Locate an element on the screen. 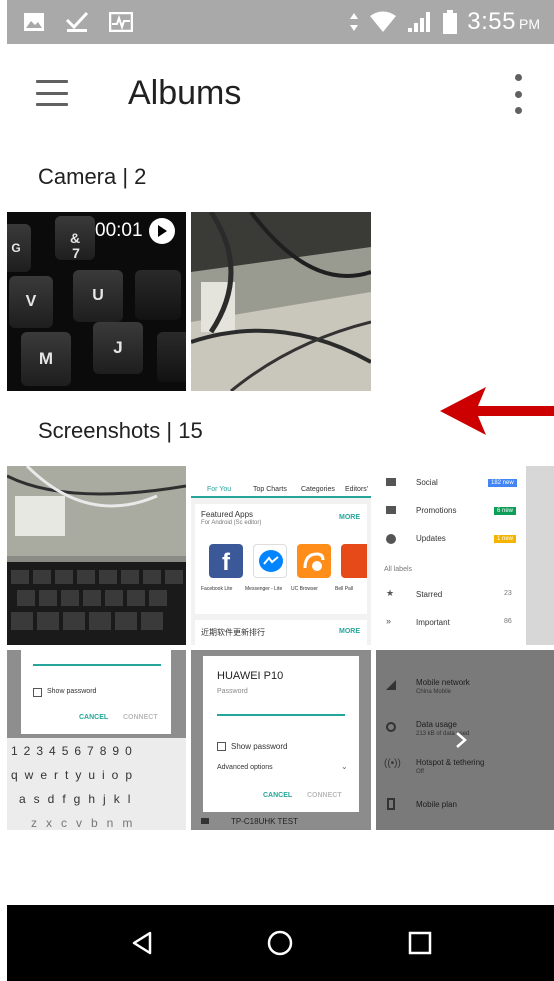 Image resolution: width=554 pixels, height=981 pixels. clock-time: 3:55 is located at coordinates (491, 21).